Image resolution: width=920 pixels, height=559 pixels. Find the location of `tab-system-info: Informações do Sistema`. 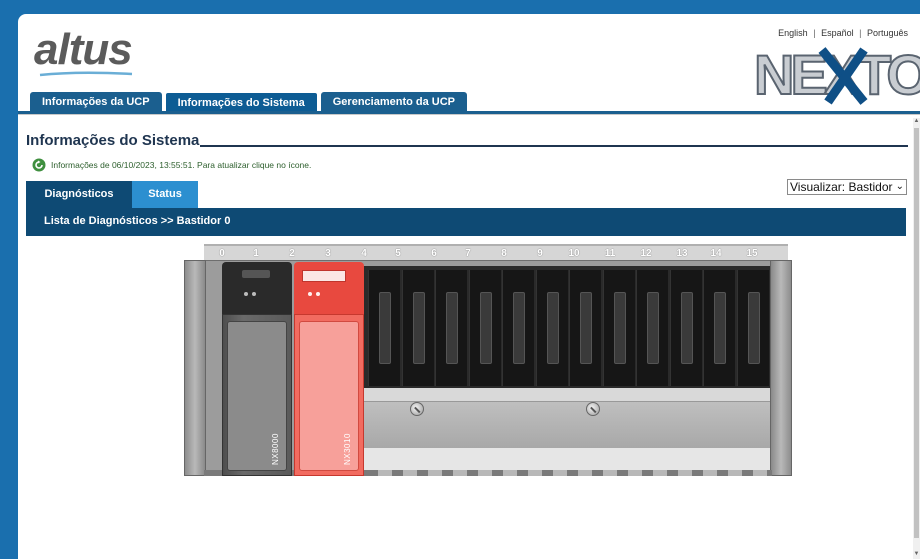

tab-system-info: Informações do Sistema is located at coordinates (241, 102).